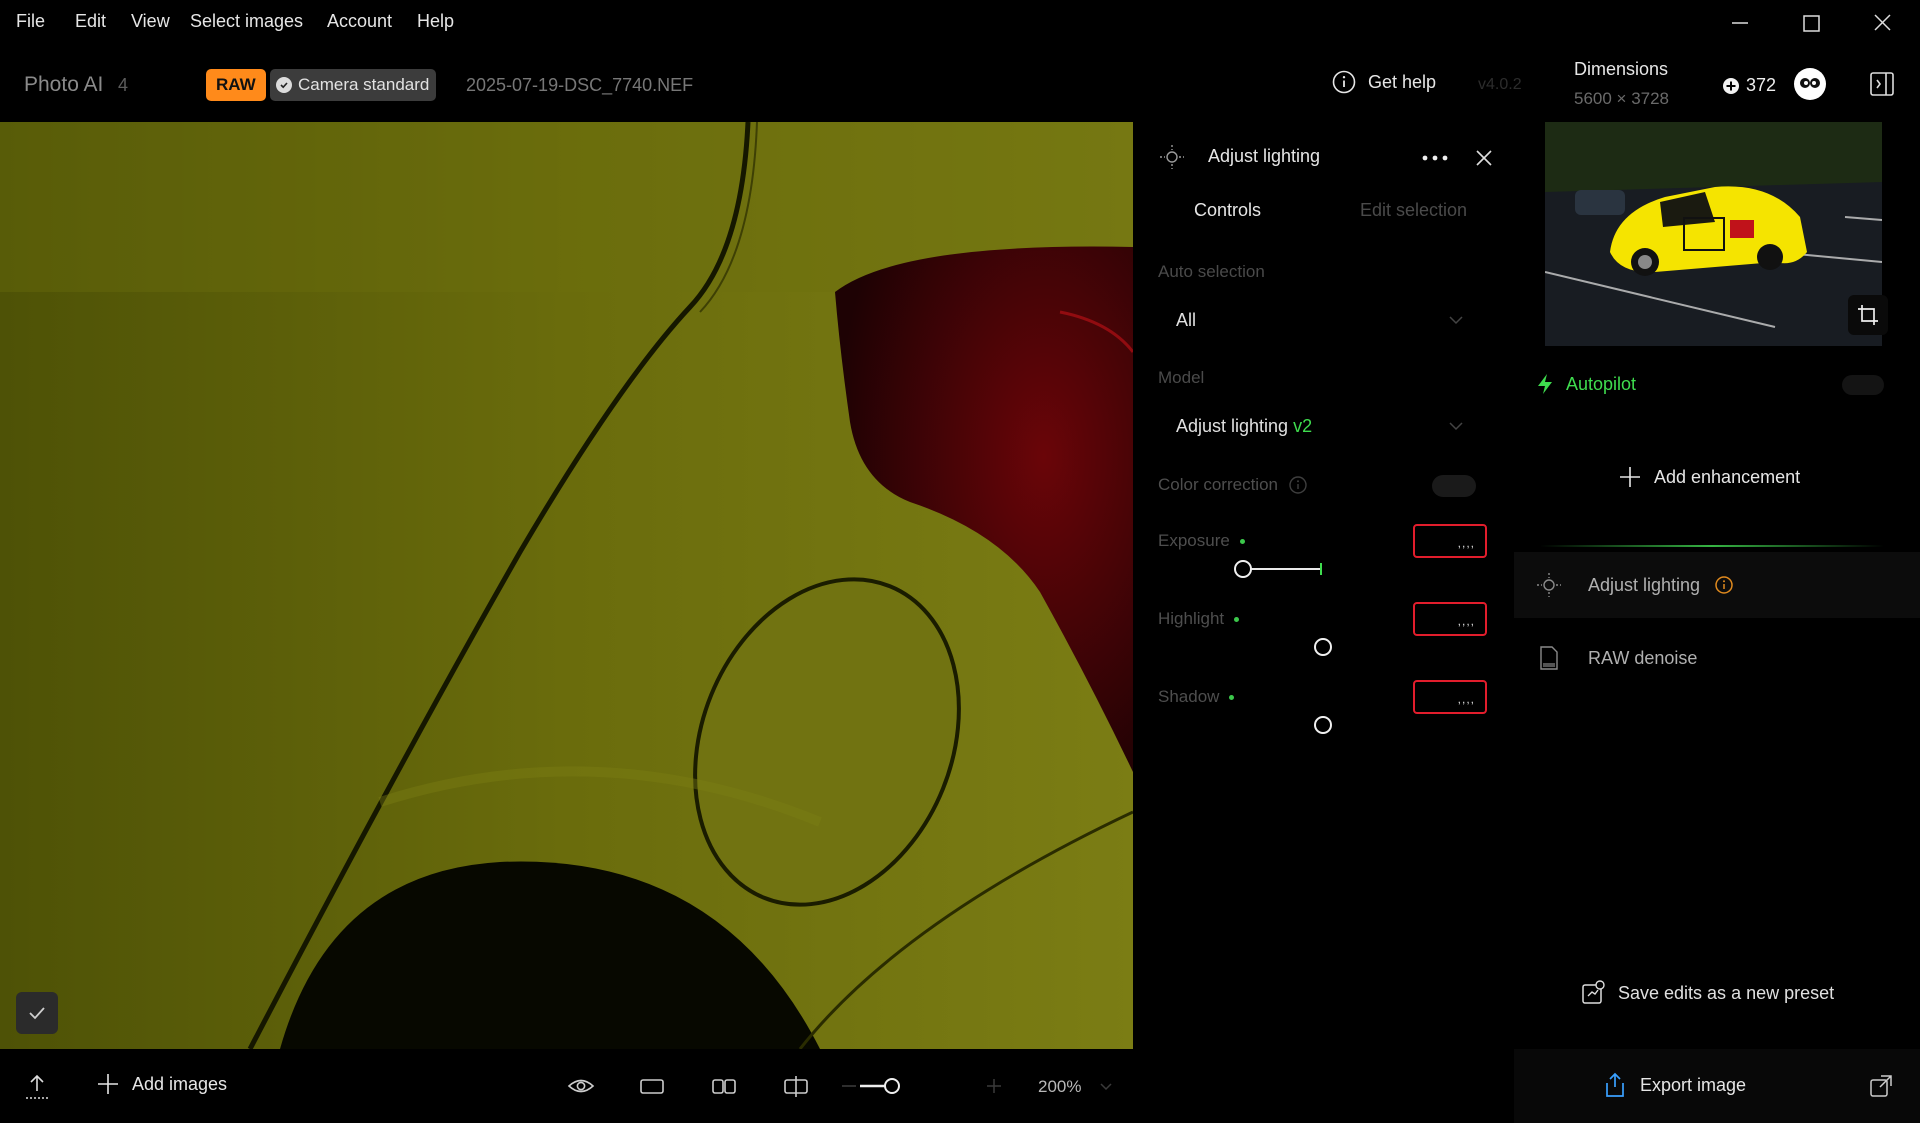  I want to click on more-icon, so click(1435, 158).